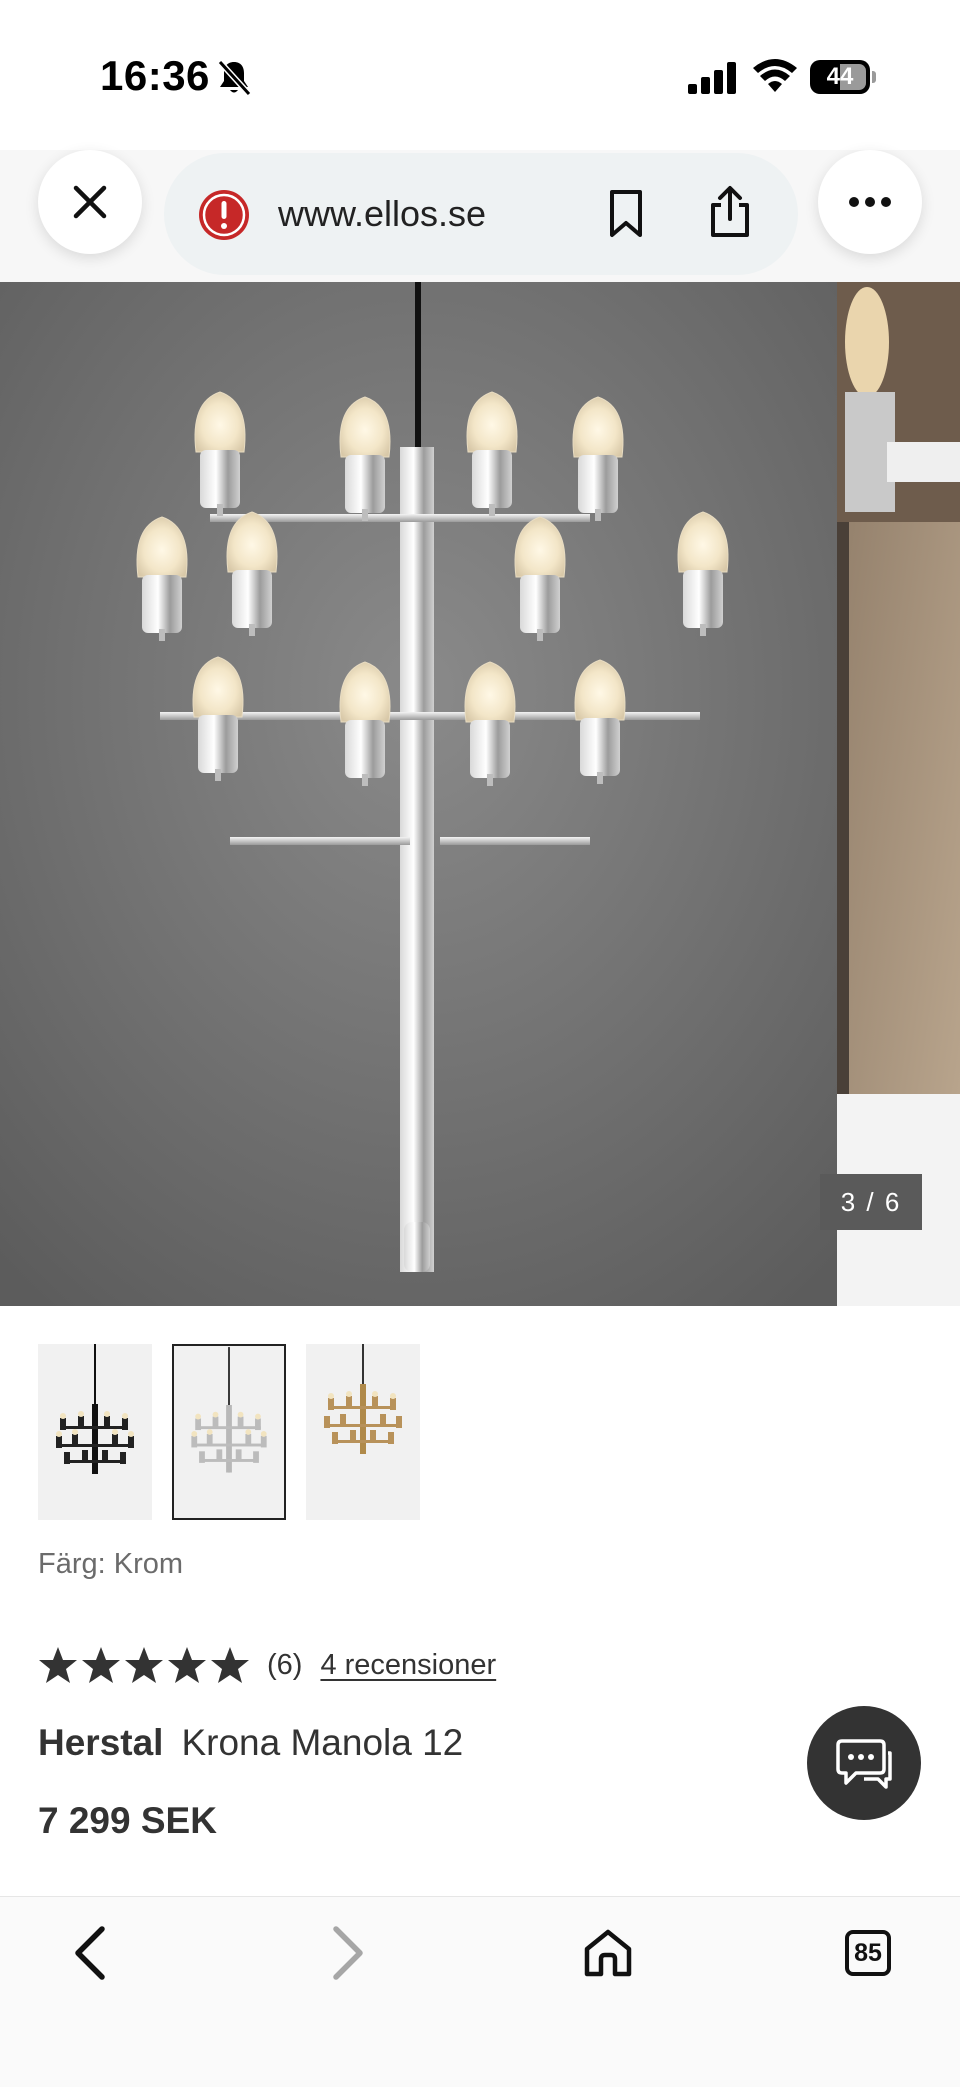  What do you see at coordinates (229, 1410) in the screenshot?
I see `thumbnail-chrome-image` at bounding box center [229, 1410].